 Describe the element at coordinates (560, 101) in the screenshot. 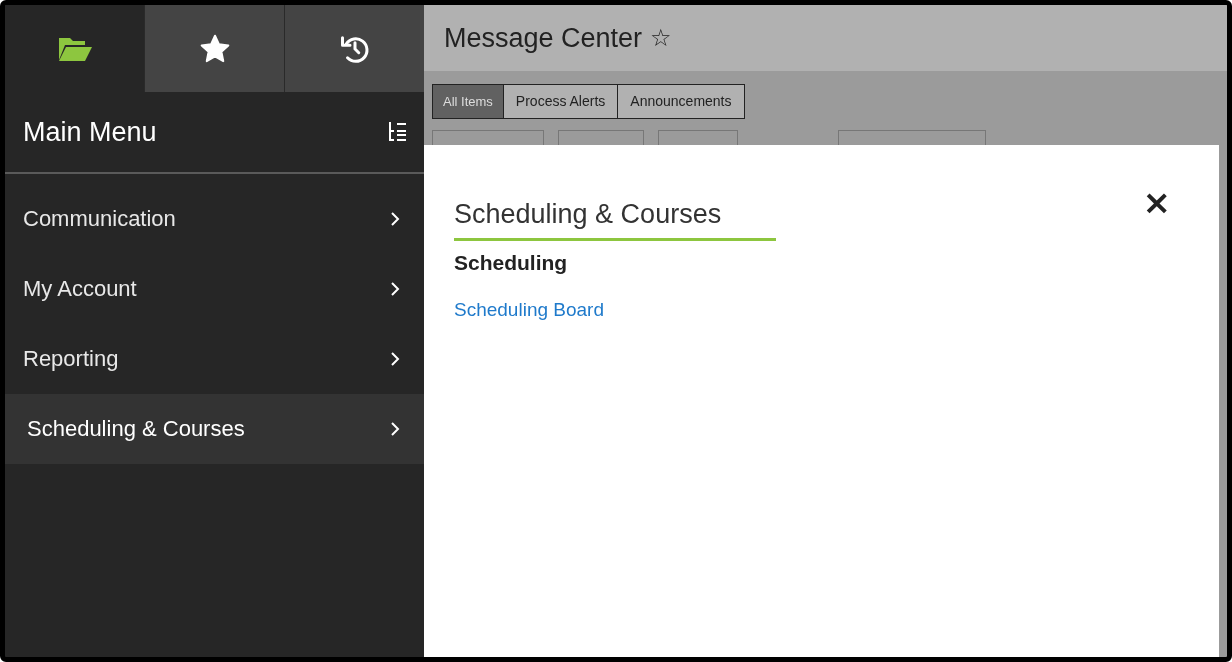

I see `filter-tab: Process Alerts` at that location.